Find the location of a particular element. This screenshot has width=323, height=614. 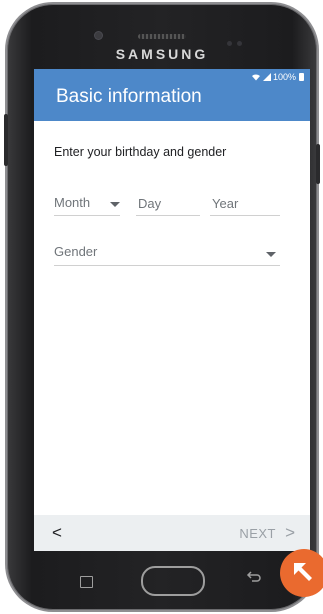

earpiece-speaker is located at coordinates (162, 36).